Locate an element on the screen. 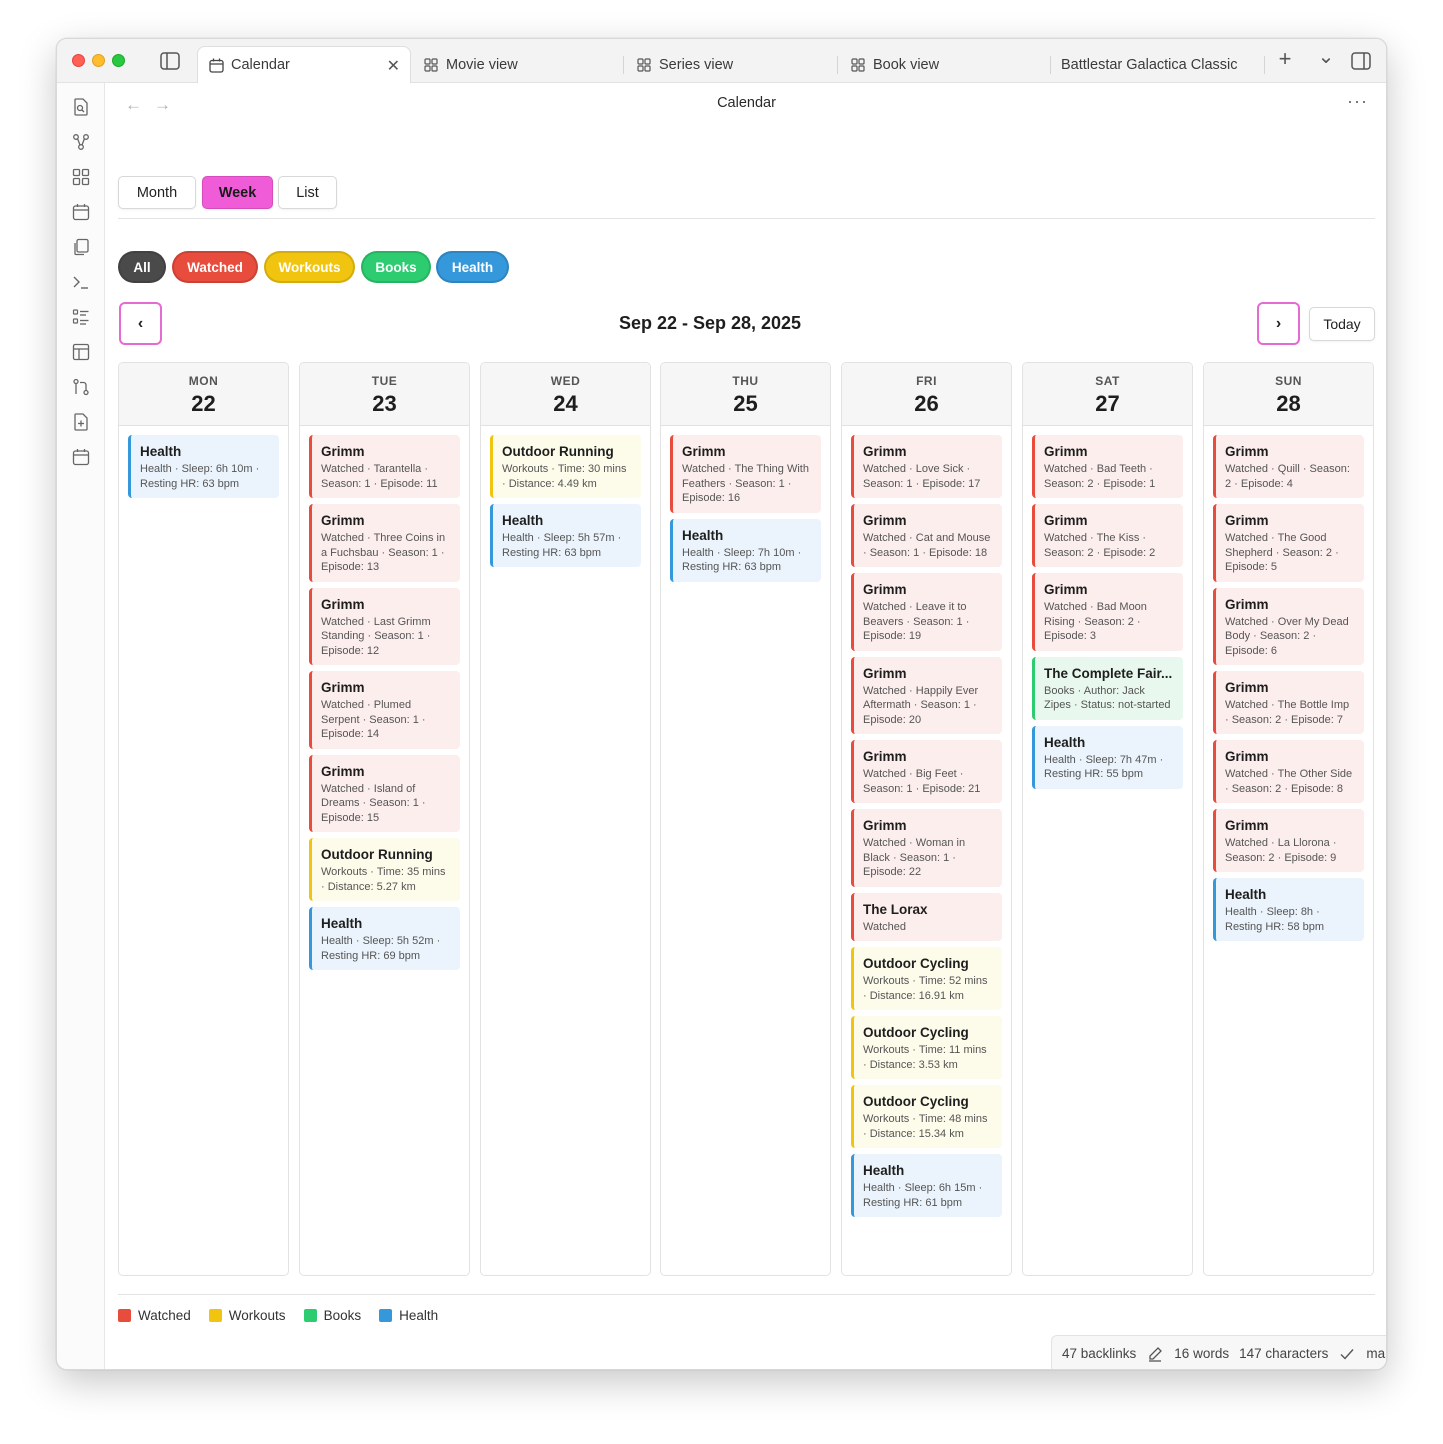  tab-series-view: Series view is located at coordinates (731, 64).